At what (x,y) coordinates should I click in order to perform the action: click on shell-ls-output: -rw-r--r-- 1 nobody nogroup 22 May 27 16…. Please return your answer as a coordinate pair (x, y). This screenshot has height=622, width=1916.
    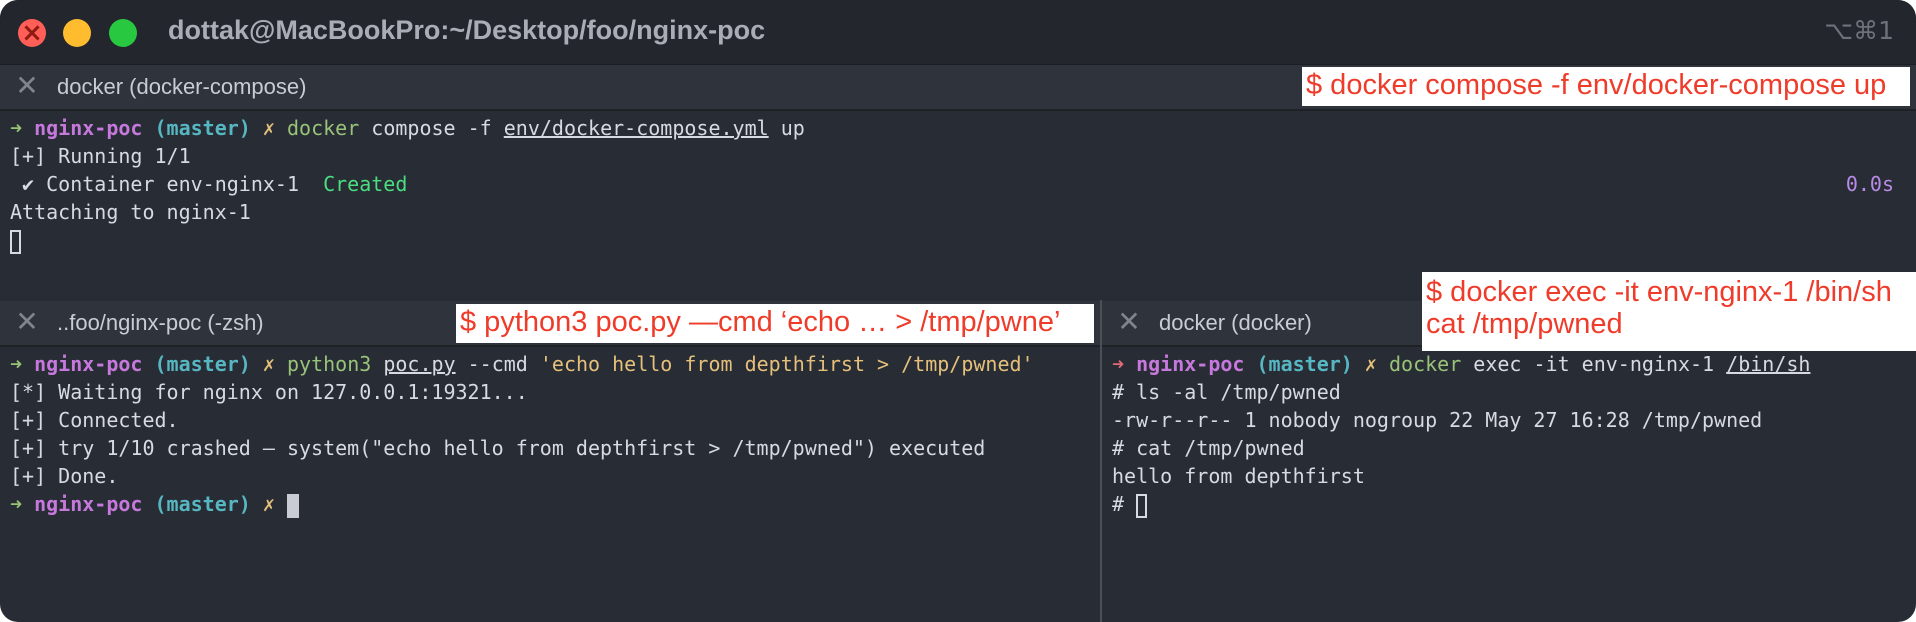
    Looking at the image, I should click on (1437, 420).